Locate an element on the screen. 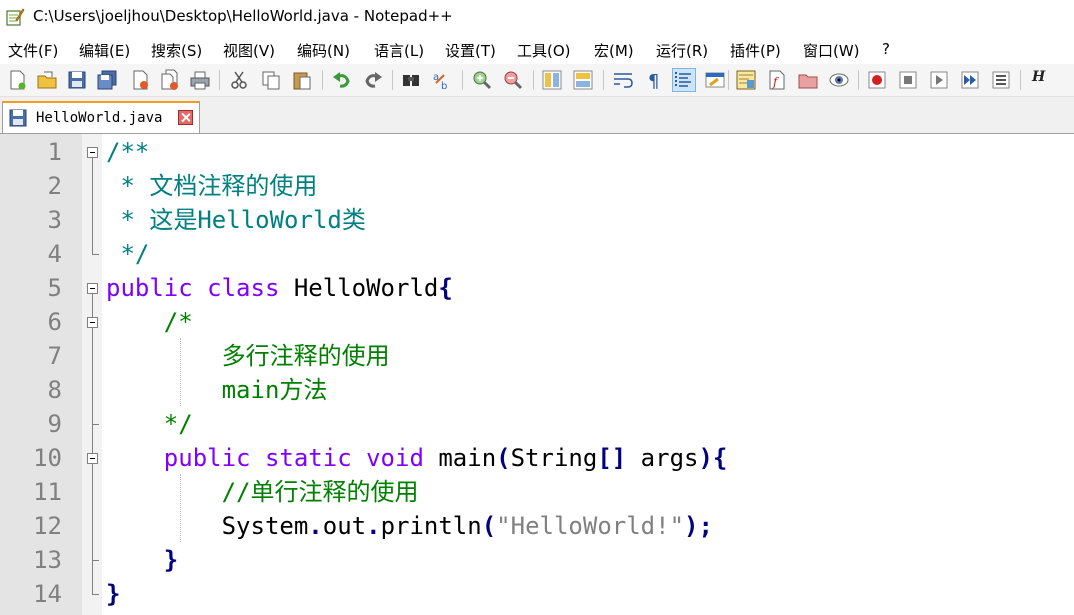 Image resolution: width=1074 pixels, height=615 pixels. function-list-icon: f is located at coordinates (777, 80).